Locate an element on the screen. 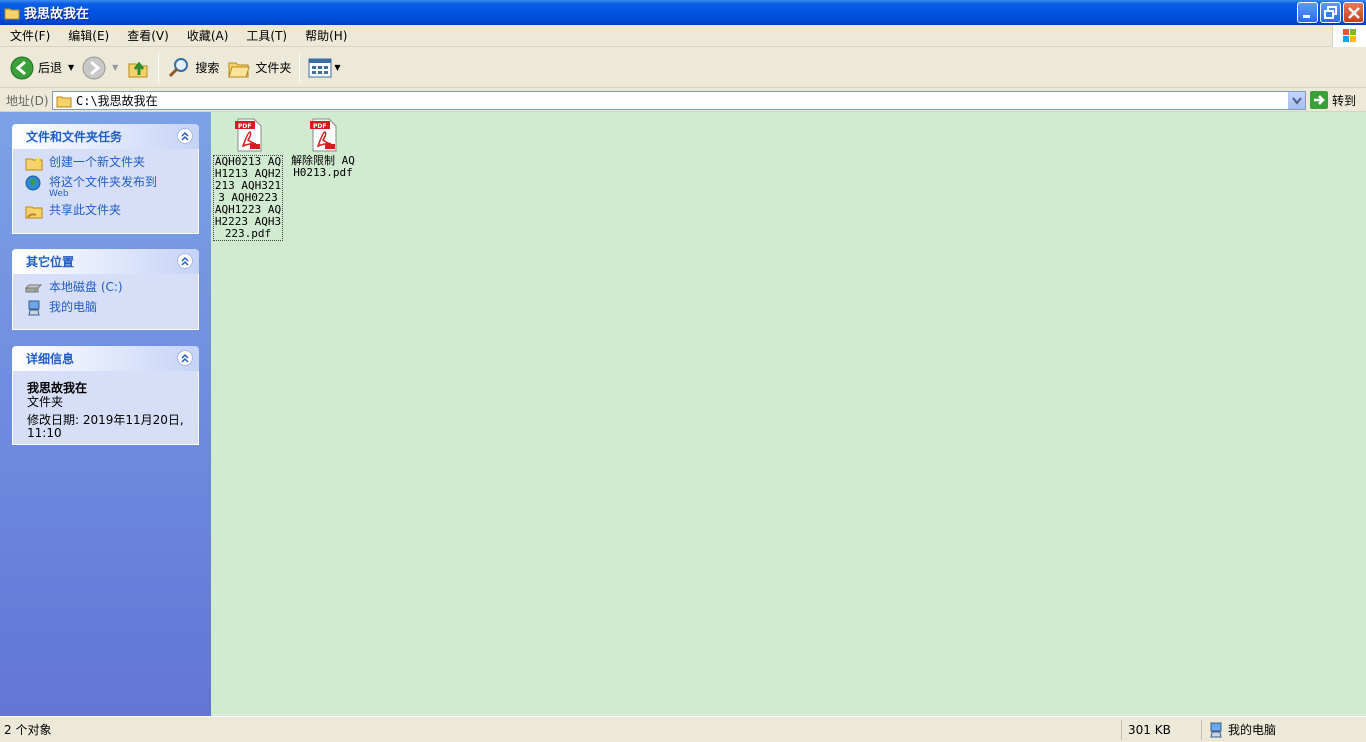 The height and width of the screenshot is (742, 1366). address-input: C:\我思故我在 is located at coordinates (679, 100).